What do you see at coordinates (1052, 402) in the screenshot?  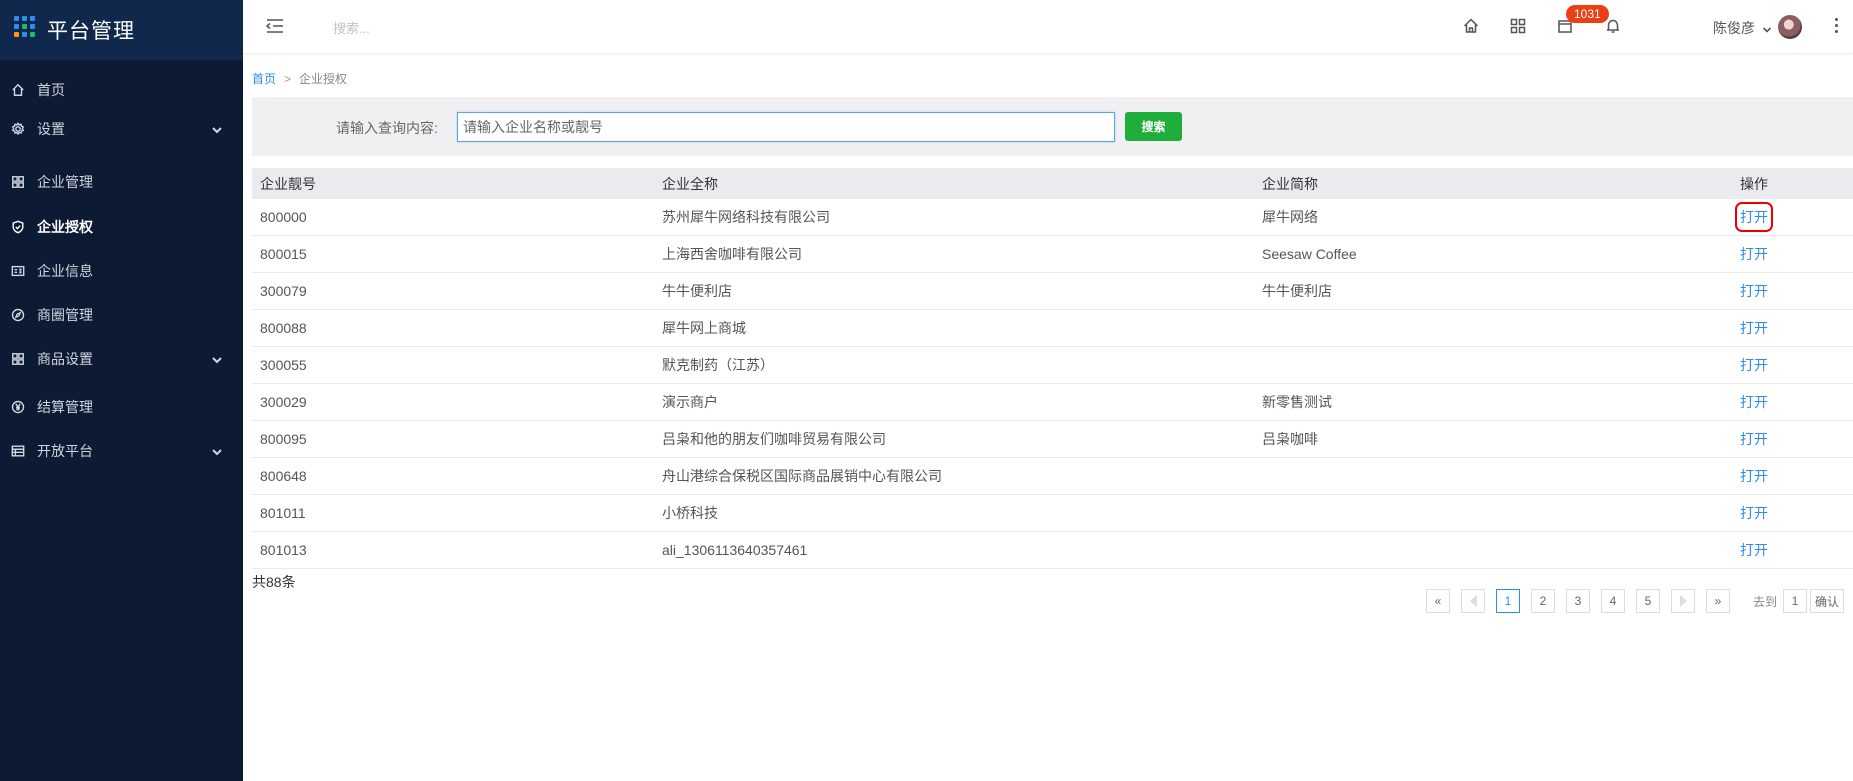 I see `table-row: 300029 演示商户 新零售测试 打开` at bounding box center [1052, 402].